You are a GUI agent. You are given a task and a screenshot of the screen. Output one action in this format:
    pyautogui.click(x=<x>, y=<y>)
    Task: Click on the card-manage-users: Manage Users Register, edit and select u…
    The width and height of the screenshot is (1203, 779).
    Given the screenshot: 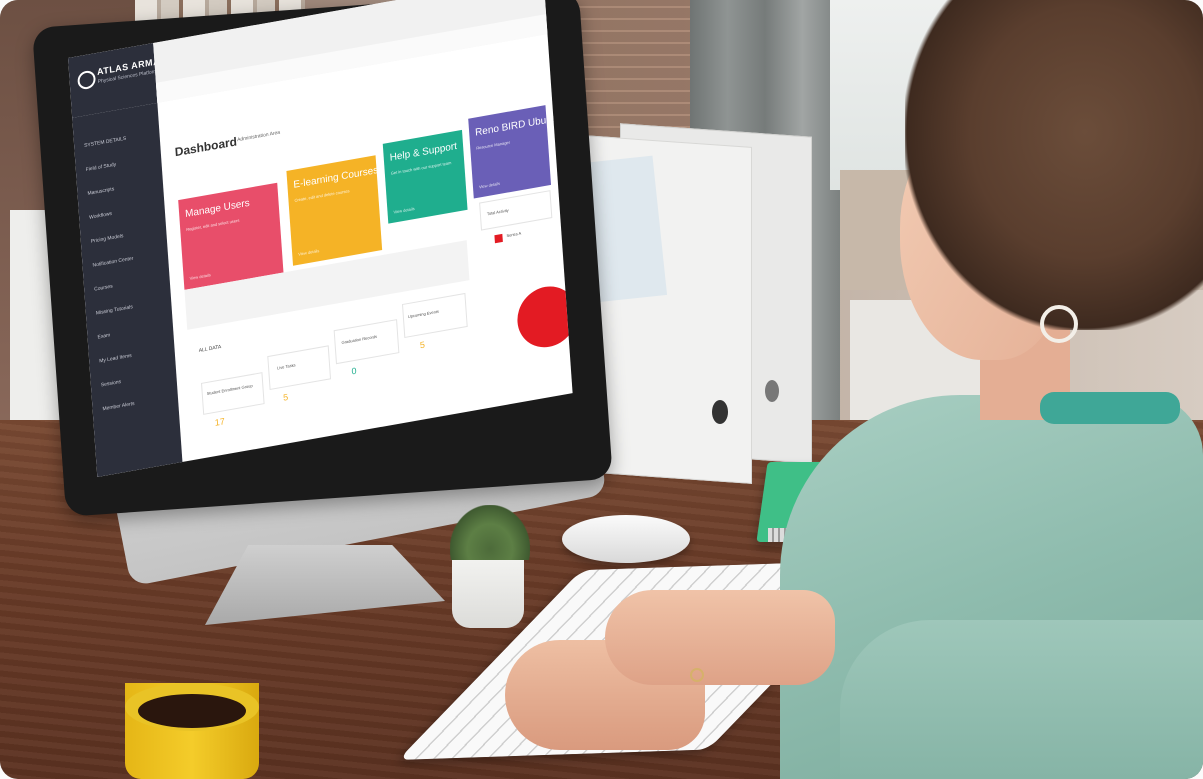 What is the action you would take?
    pyautogui.click(x=231, y=236)
    